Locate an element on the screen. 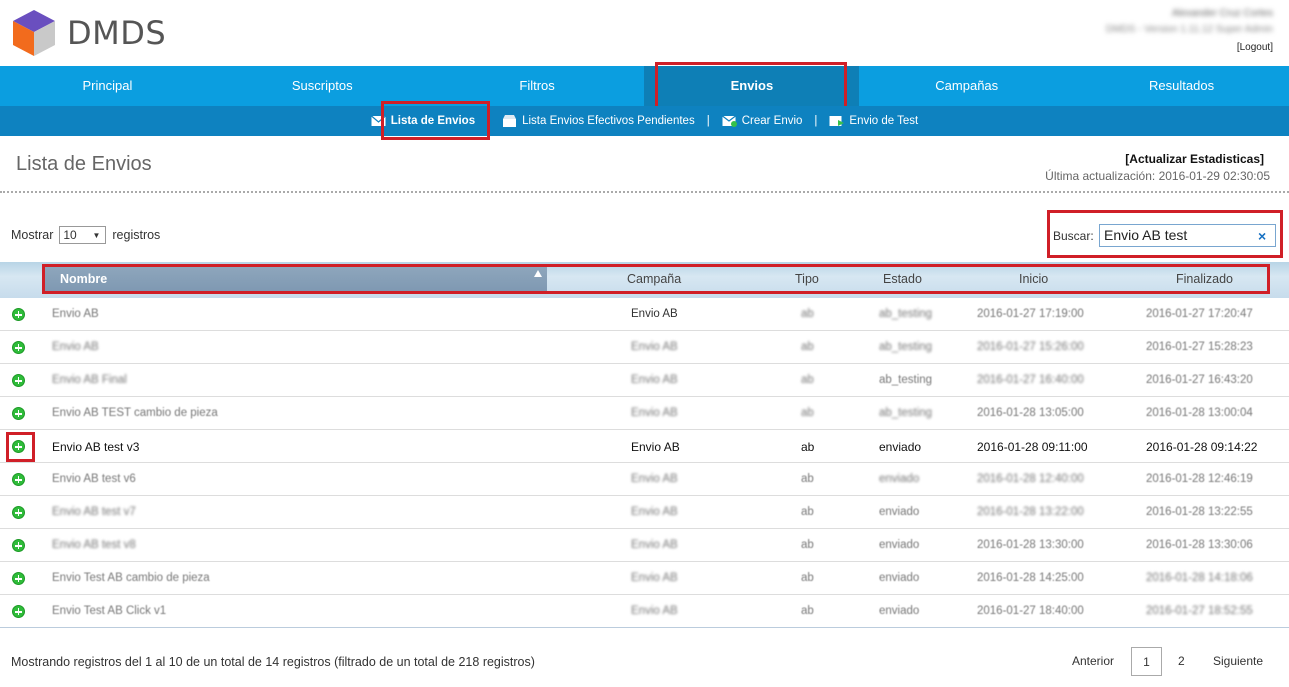 The image size is (1289, 687). cell-finalizado: 2016-01-28 13:00:04 is located at coordinates (1199, 413).